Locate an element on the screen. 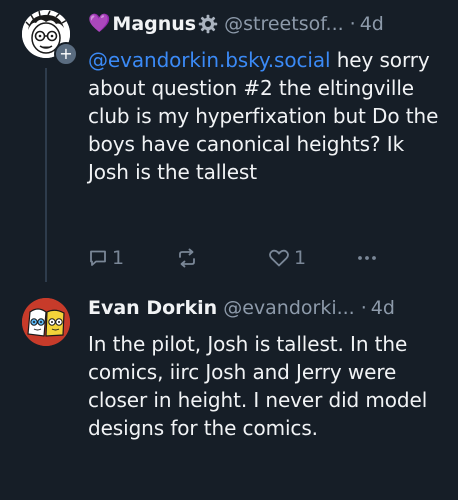 Image resolution: width=458 pixels, height=500 pixels. gear-icon is located at coordinates (208, 24).